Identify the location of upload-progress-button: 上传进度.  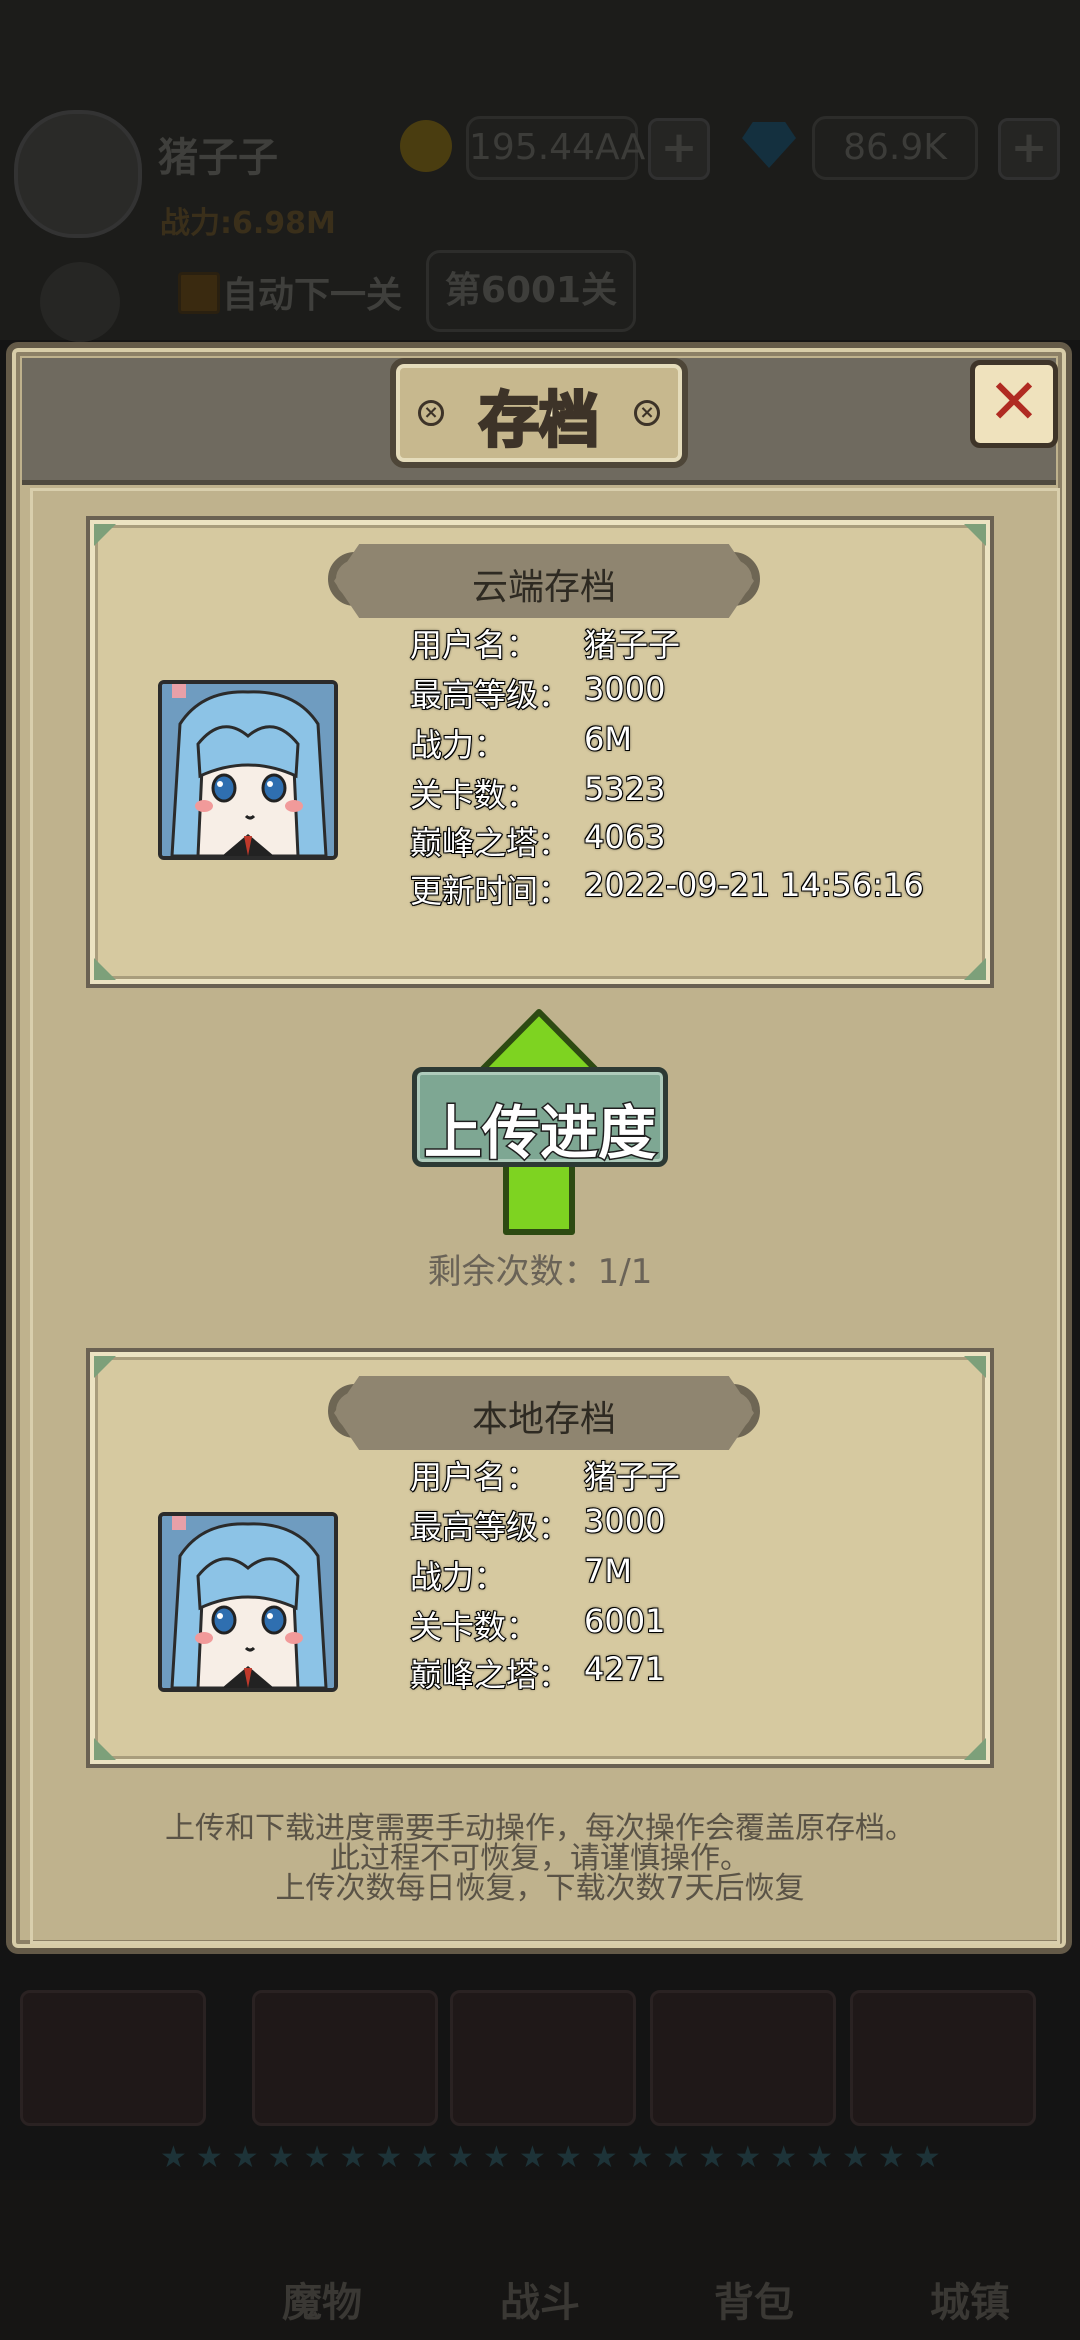
(540, 1118).